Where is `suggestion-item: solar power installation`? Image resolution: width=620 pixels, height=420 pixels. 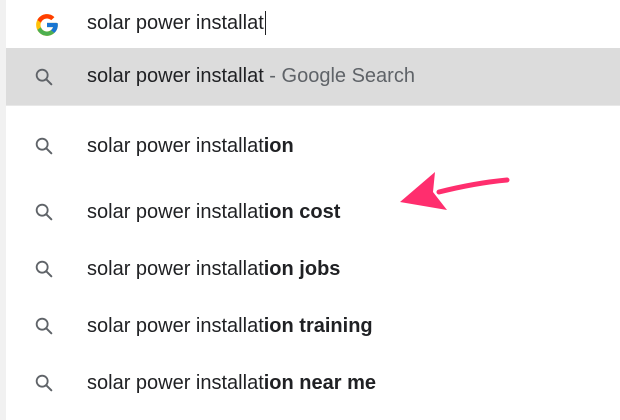 suggestion-item: solar power installation is located at coordinates (313, 146).